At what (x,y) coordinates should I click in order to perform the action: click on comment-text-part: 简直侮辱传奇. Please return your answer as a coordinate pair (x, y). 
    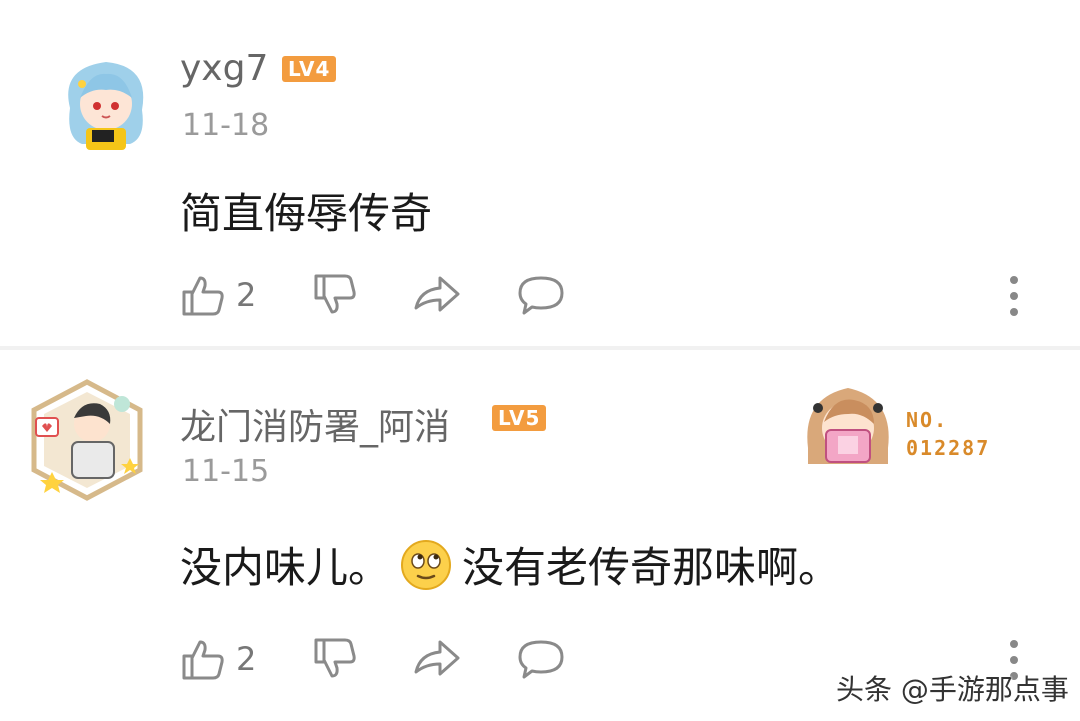
    Looking at the image, I should click on (306, 213).